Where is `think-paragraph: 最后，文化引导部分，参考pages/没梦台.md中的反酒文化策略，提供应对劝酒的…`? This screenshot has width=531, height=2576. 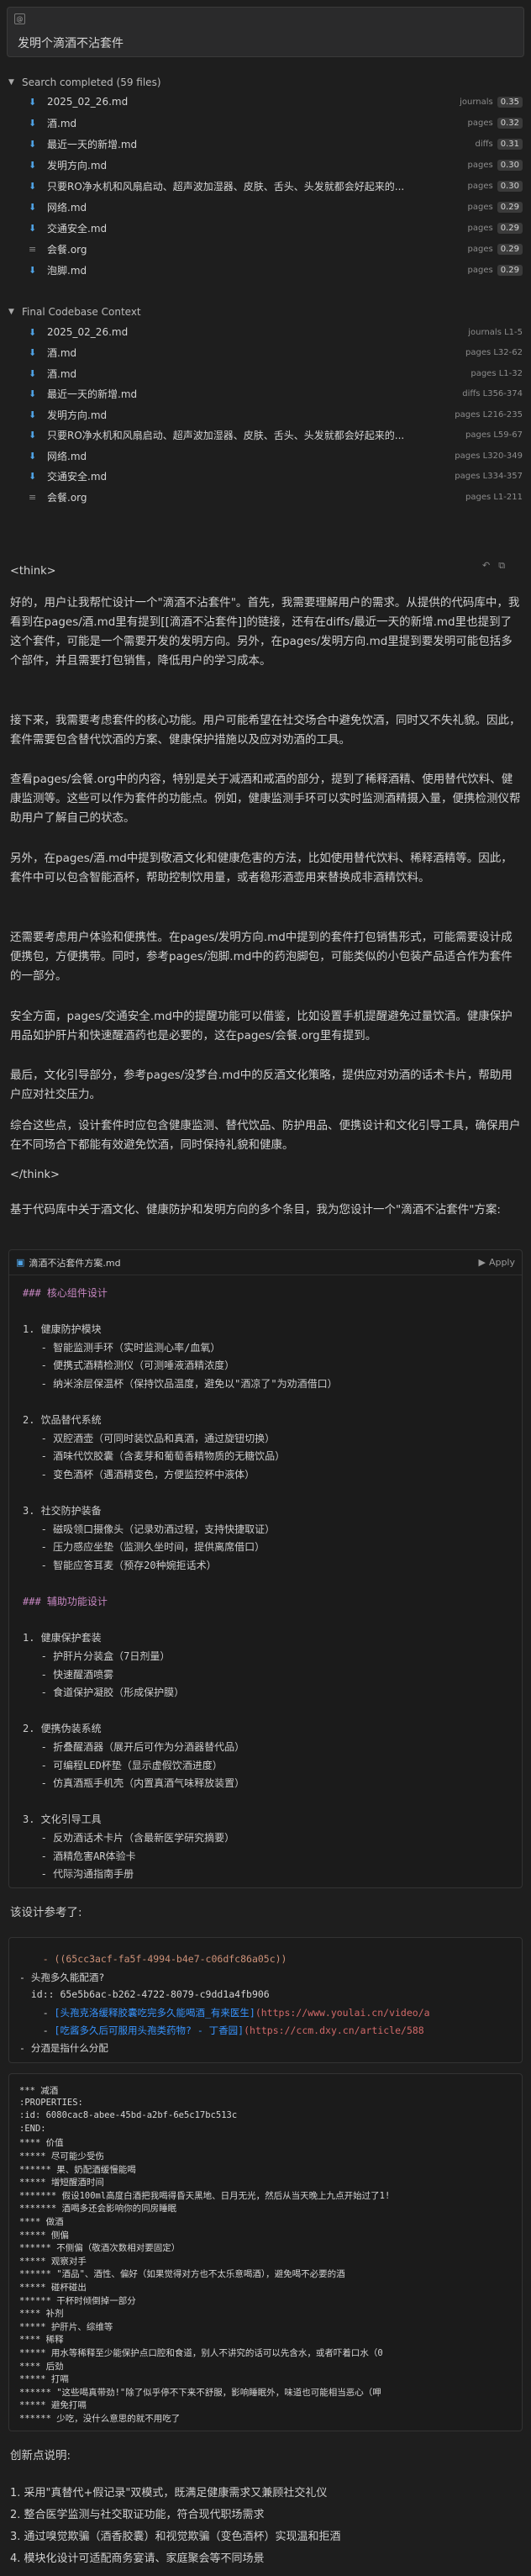 think-paragraph: 最后，文化引导部分，参考pages/没梦台.md中的反酒文化策略，提供应对劝酒的… is located at coordinates (261, 1085).